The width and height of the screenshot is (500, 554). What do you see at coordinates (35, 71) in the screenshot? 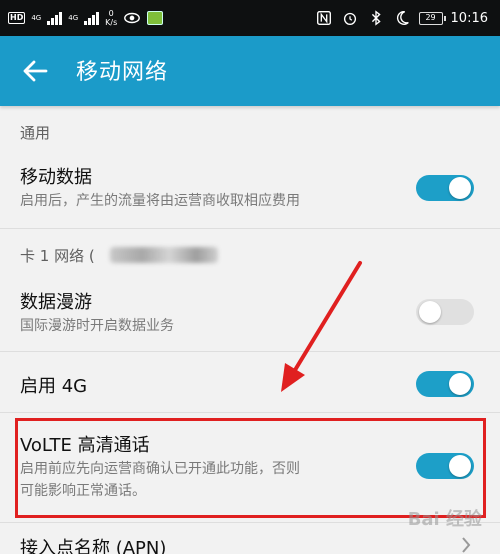
I see `back-arrow-icon` at bounding box center [35, 71].